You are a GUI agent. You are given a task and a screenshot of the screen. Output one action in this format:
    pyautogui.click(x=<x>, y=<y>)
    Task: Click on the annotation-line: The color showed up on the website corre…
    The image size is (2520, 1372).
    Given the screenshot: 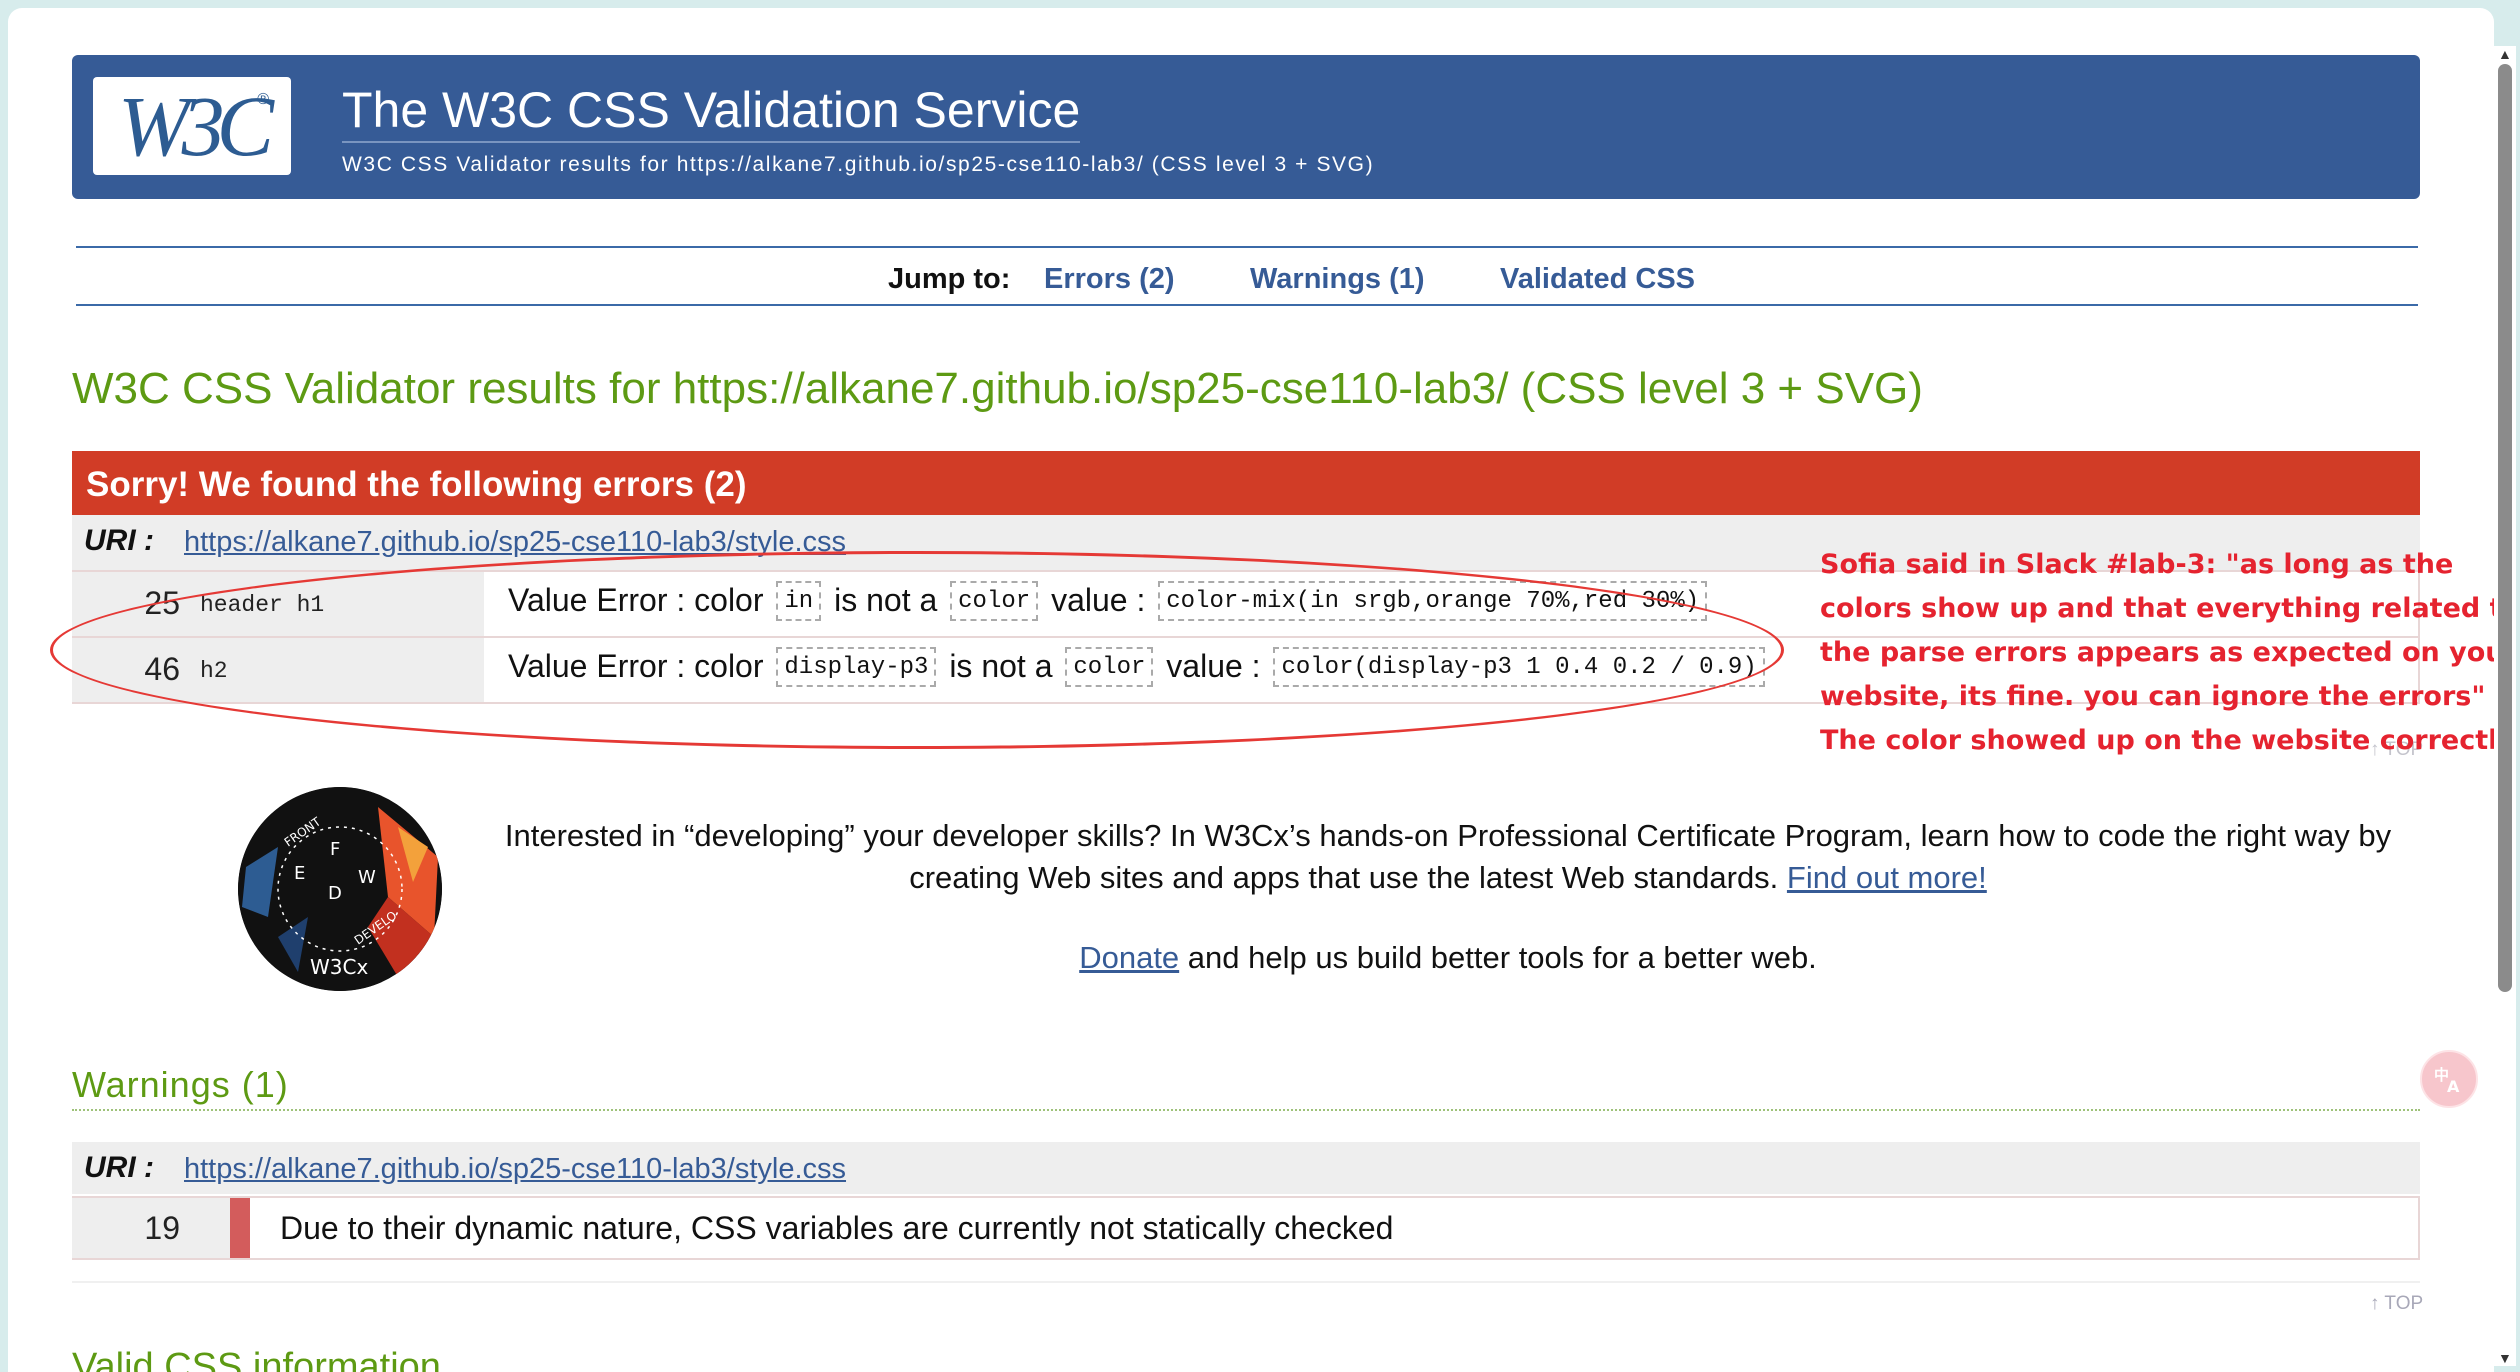 What is the action you would take?
    pyautogui.click(x=2157, y=740)
    